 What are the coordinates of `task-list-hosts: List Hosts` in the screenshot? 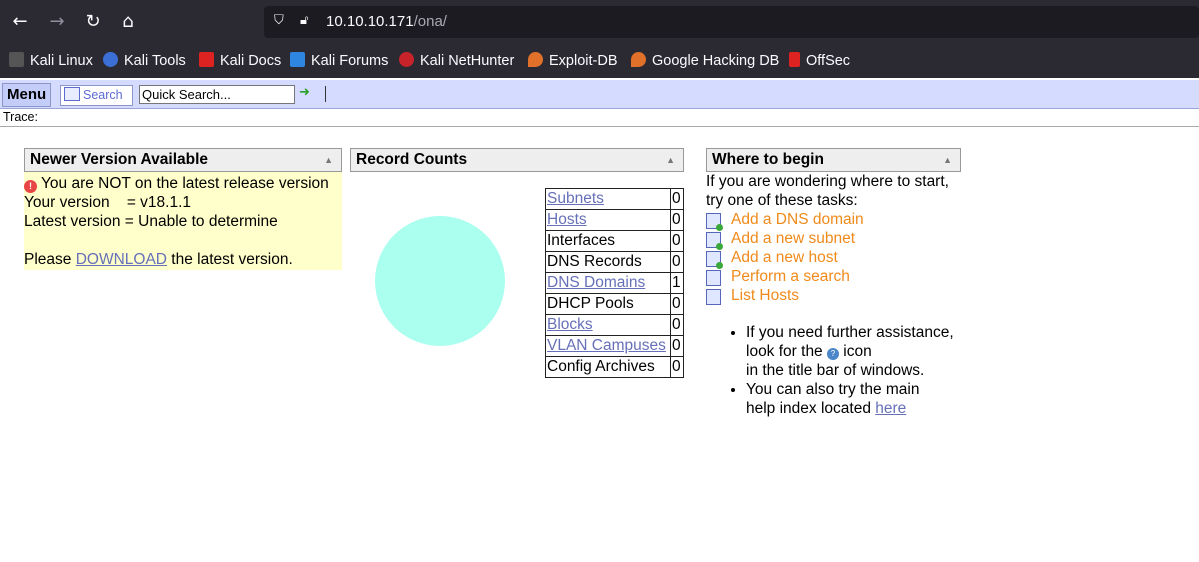 It's located at (833, 295).